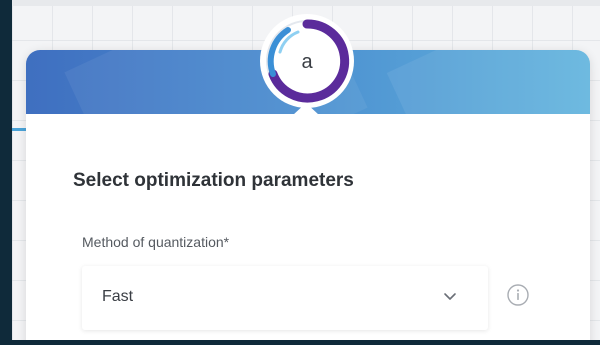  What do you see at coordinates (156, 242) in the screenshot?
I see `quantization-label: Method of quantization*` at bounding box center [156, 242].